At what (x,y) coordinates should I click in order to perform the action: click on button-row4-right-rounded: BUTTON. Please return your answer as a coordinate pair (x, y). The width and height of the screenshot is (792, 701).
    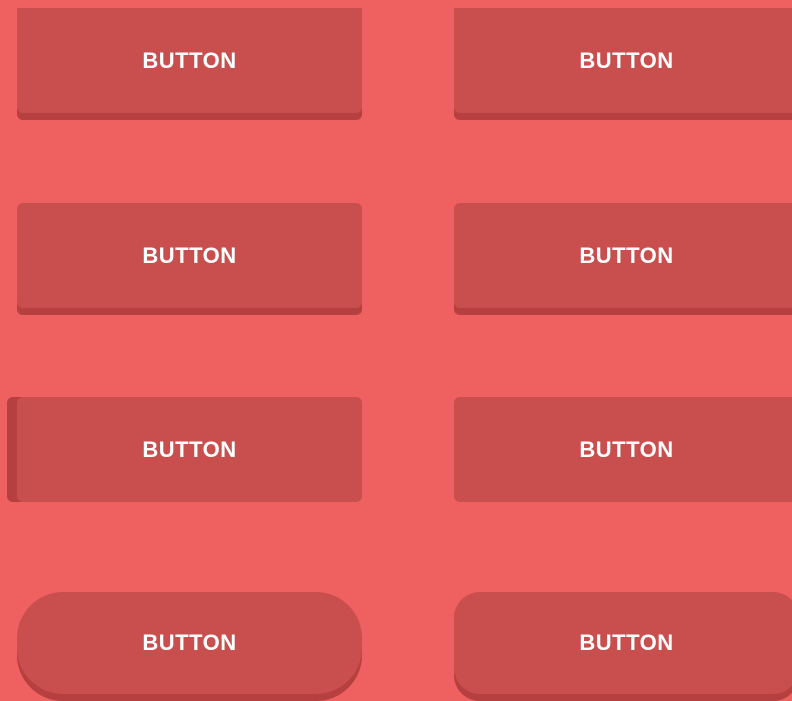
    Looking at the image, I should click on (623, 646).